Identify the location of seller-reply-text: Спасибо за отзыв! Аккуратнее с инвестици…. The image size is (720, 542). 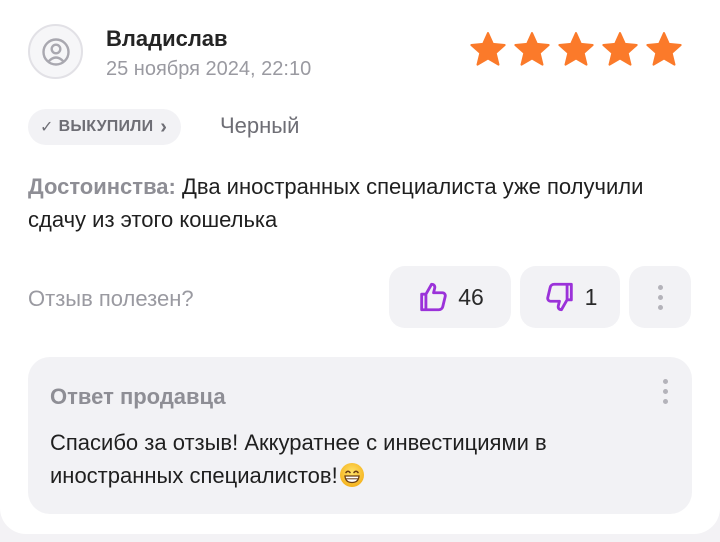
(360, 459).